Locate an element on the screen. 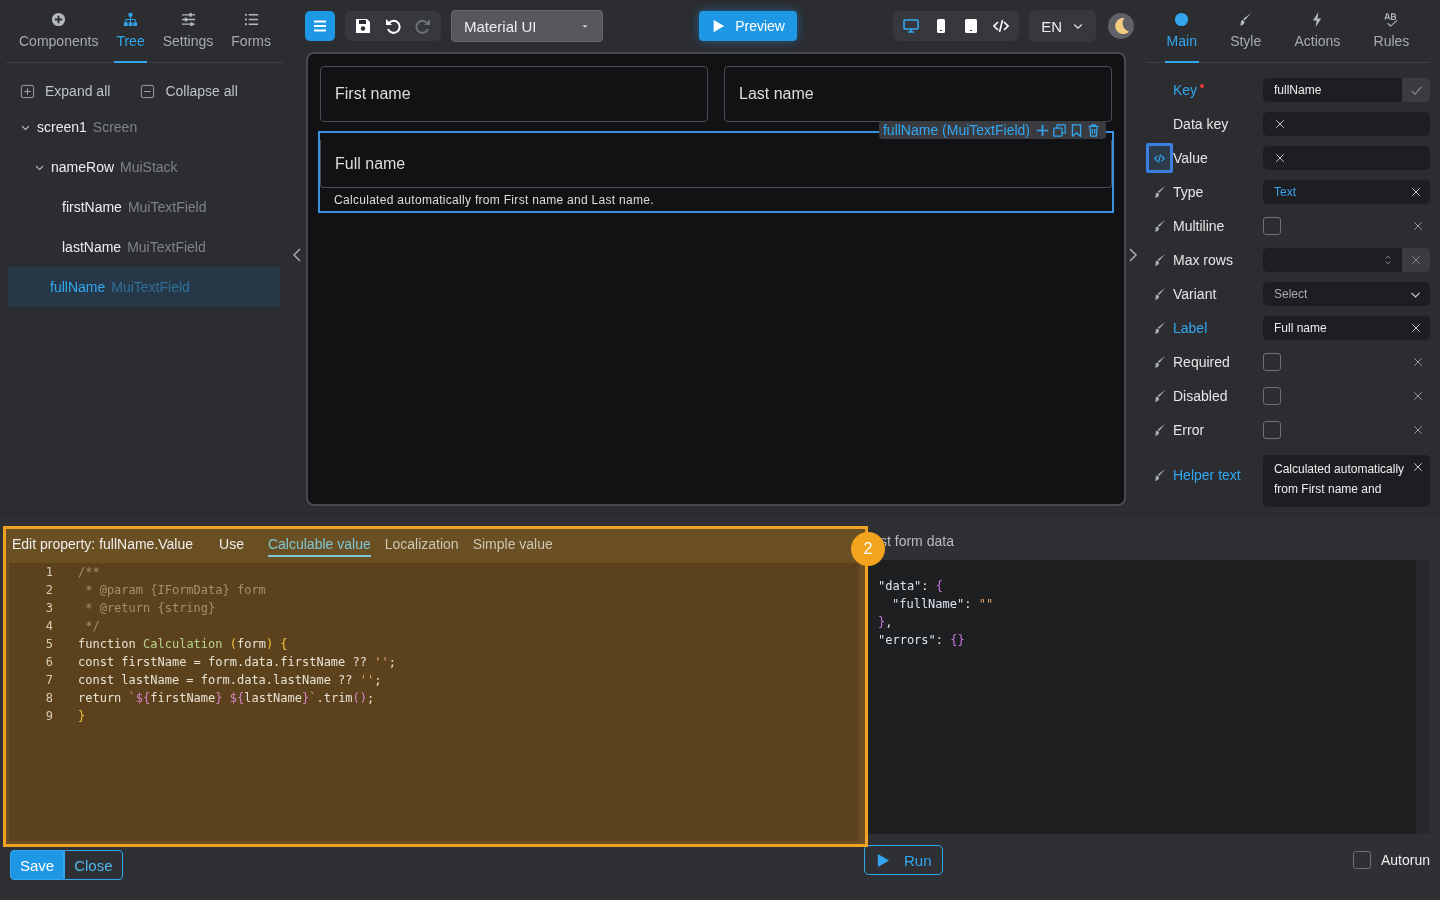 The image size is (1440, 900). code-line: function Calculation (form) { is located at coordinates (183, 644).